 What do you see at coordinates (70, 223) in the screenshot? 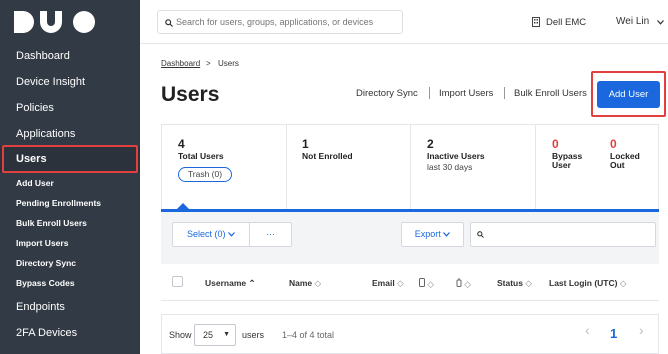
I see `sidebar-sub-bulk-enroll: Bulk Enroll Users` at bounding box center [70, 223].